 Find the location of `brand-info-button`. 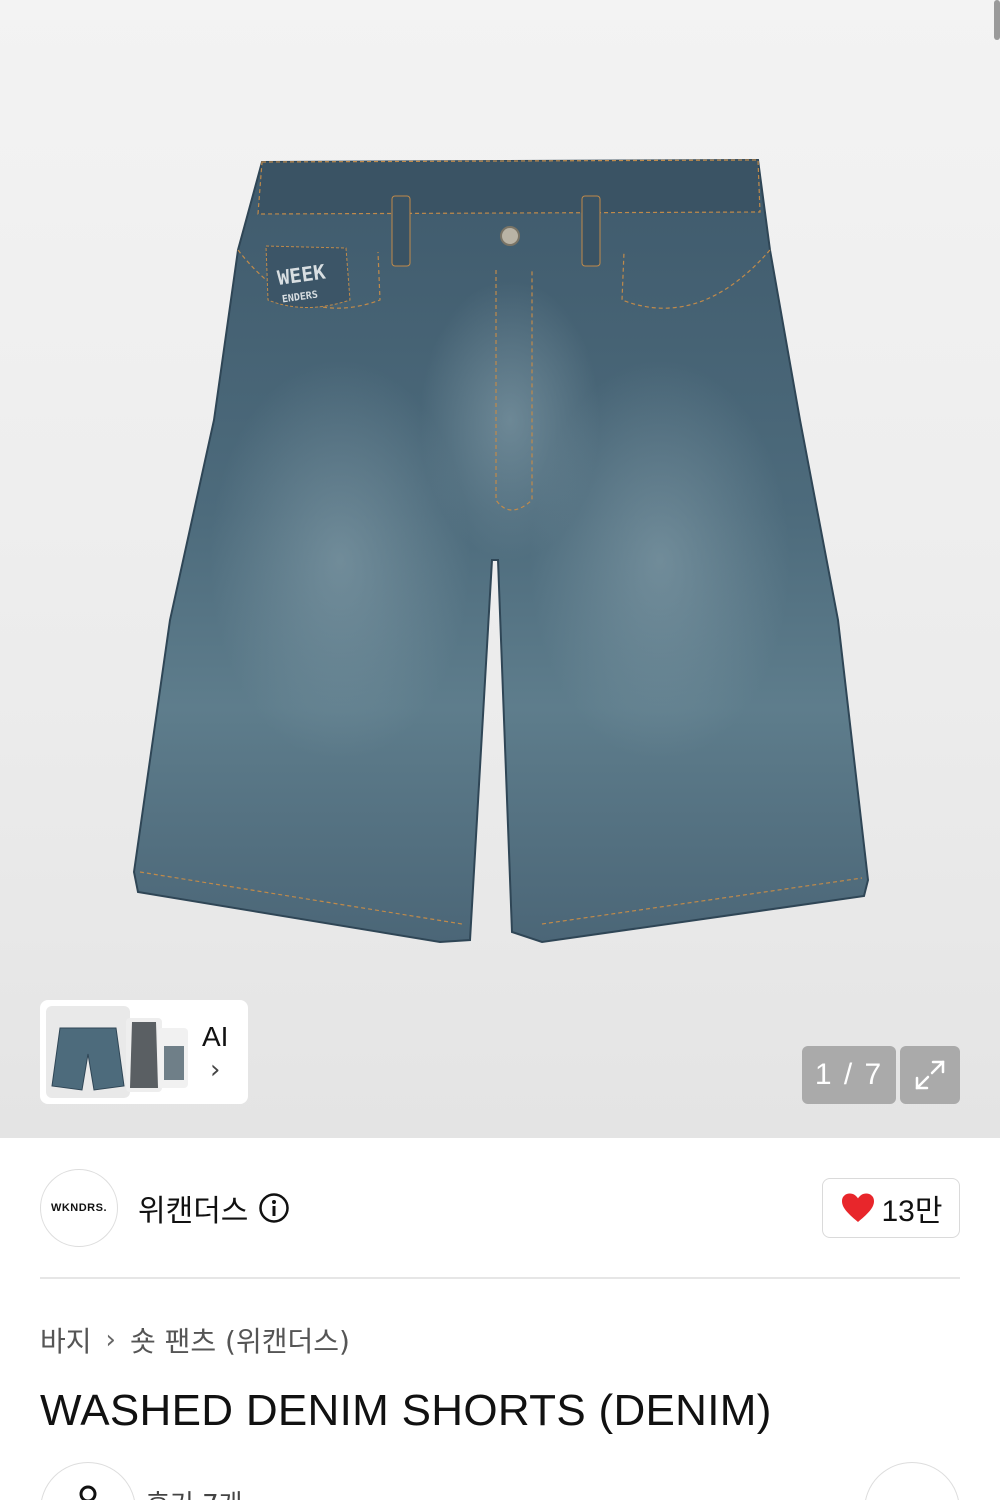

brand-info-button is located at coordinates (274, 1208).